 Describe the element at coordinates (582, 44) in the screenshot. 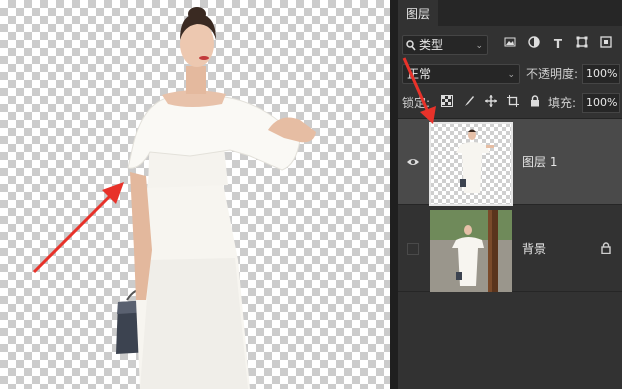

I see `shape-filter-icon` at that location.